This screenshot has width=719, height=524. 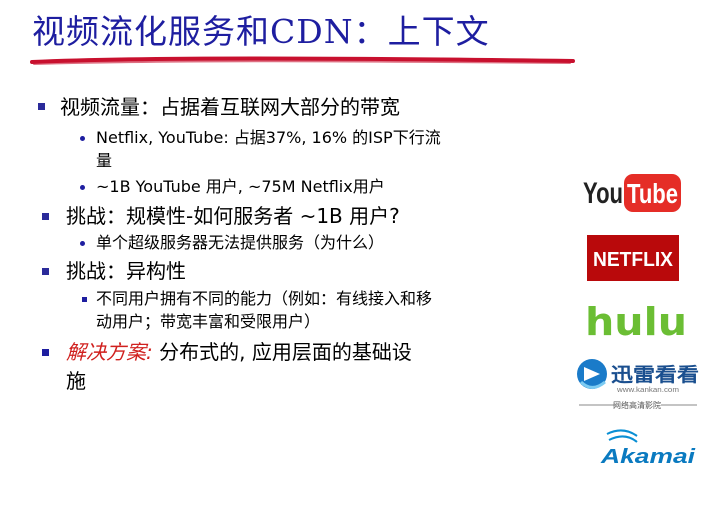 I want to click on bullet-different-capabilities-cont: 动用户；带宽丰富和受限用户）, so click(x=208, y=321).